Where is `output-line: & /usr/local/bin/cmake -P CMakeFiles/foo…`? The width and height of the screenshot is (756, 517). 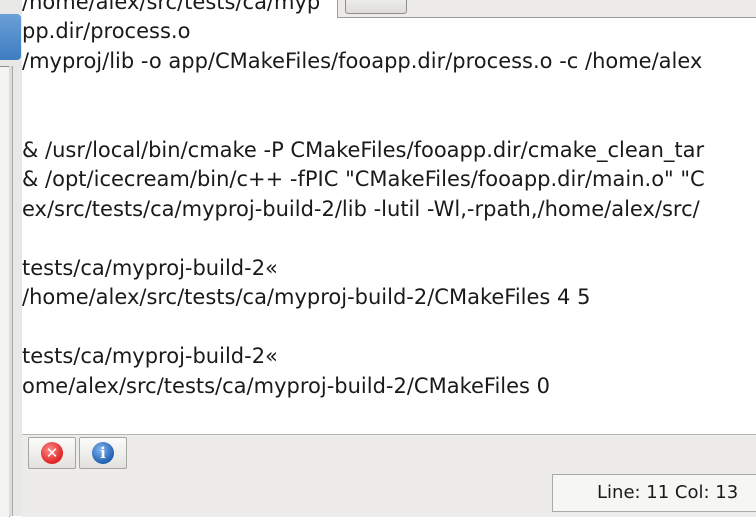 output-line: & /usr/local/bin/cmake -P CMakeFiles/foo… is located at coordinates (363, 150).